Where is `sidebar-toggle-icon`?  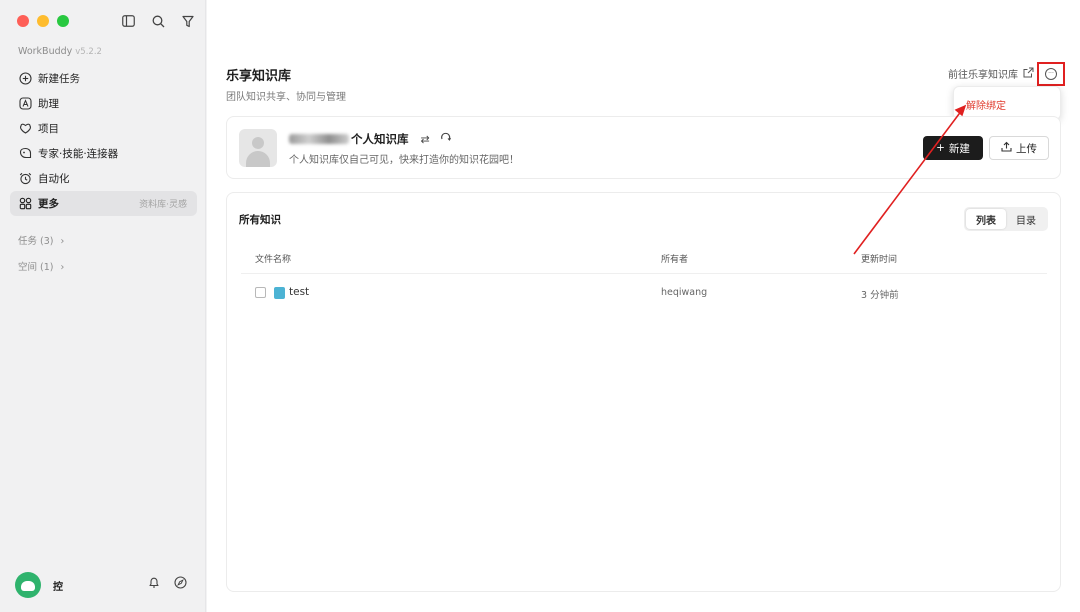
sidebar-toggle-icon is located at coordinates (128, 21).